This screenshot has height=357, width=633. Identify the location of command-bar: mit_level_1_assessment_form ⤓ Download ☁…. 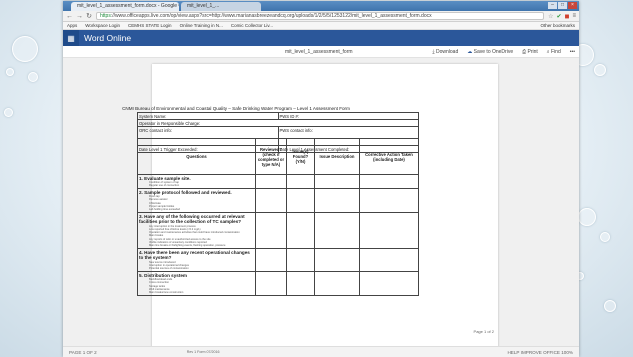
(321, 52).